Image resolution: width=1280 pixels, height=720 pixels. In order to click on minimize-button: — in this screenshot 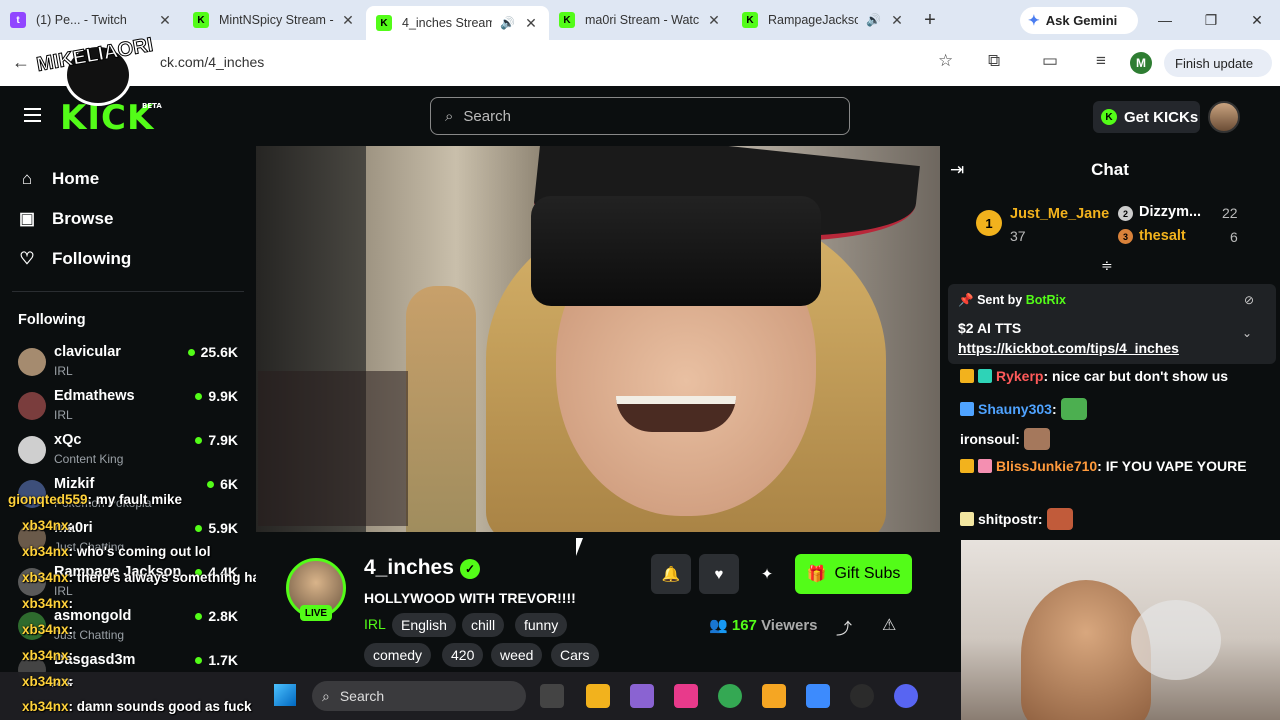, I will do `click(1165, 20)`.